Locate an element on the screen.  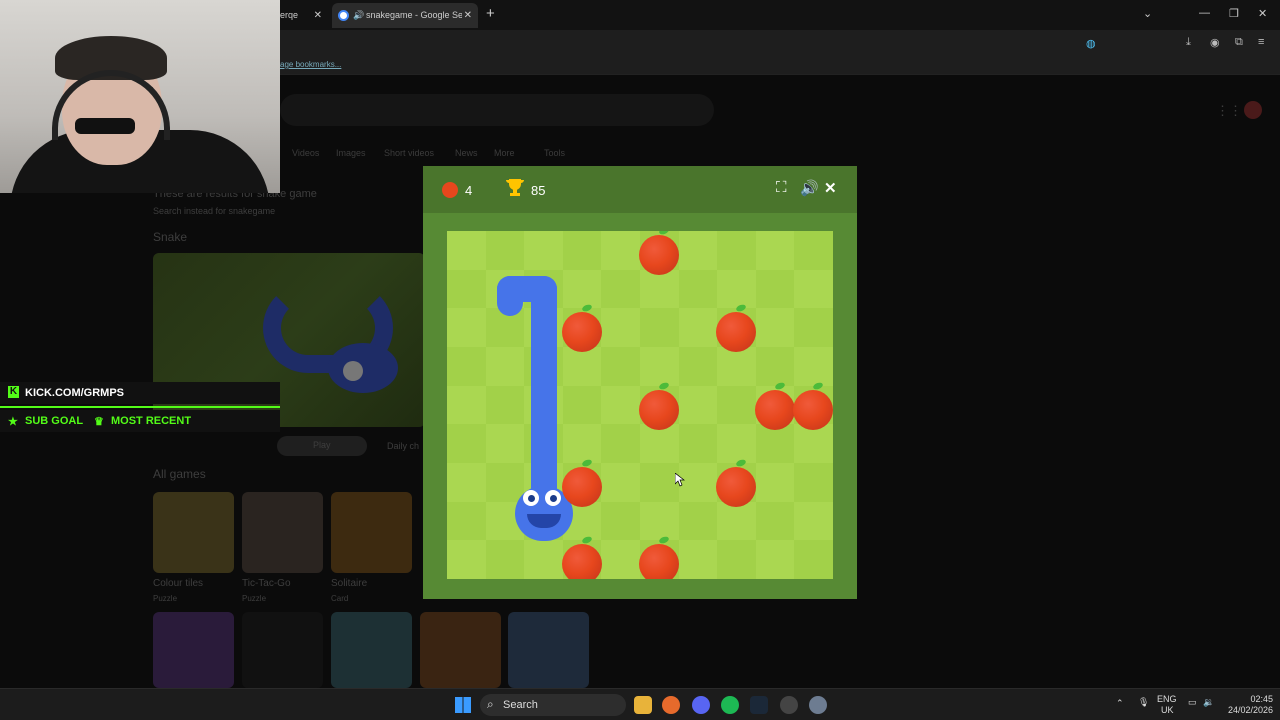
windows-start-icon is located at coordinates (463, 705).